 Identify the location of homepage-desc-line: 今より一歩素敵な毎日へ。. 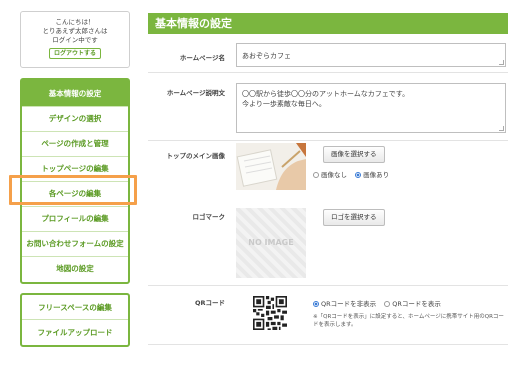
(284, 104).